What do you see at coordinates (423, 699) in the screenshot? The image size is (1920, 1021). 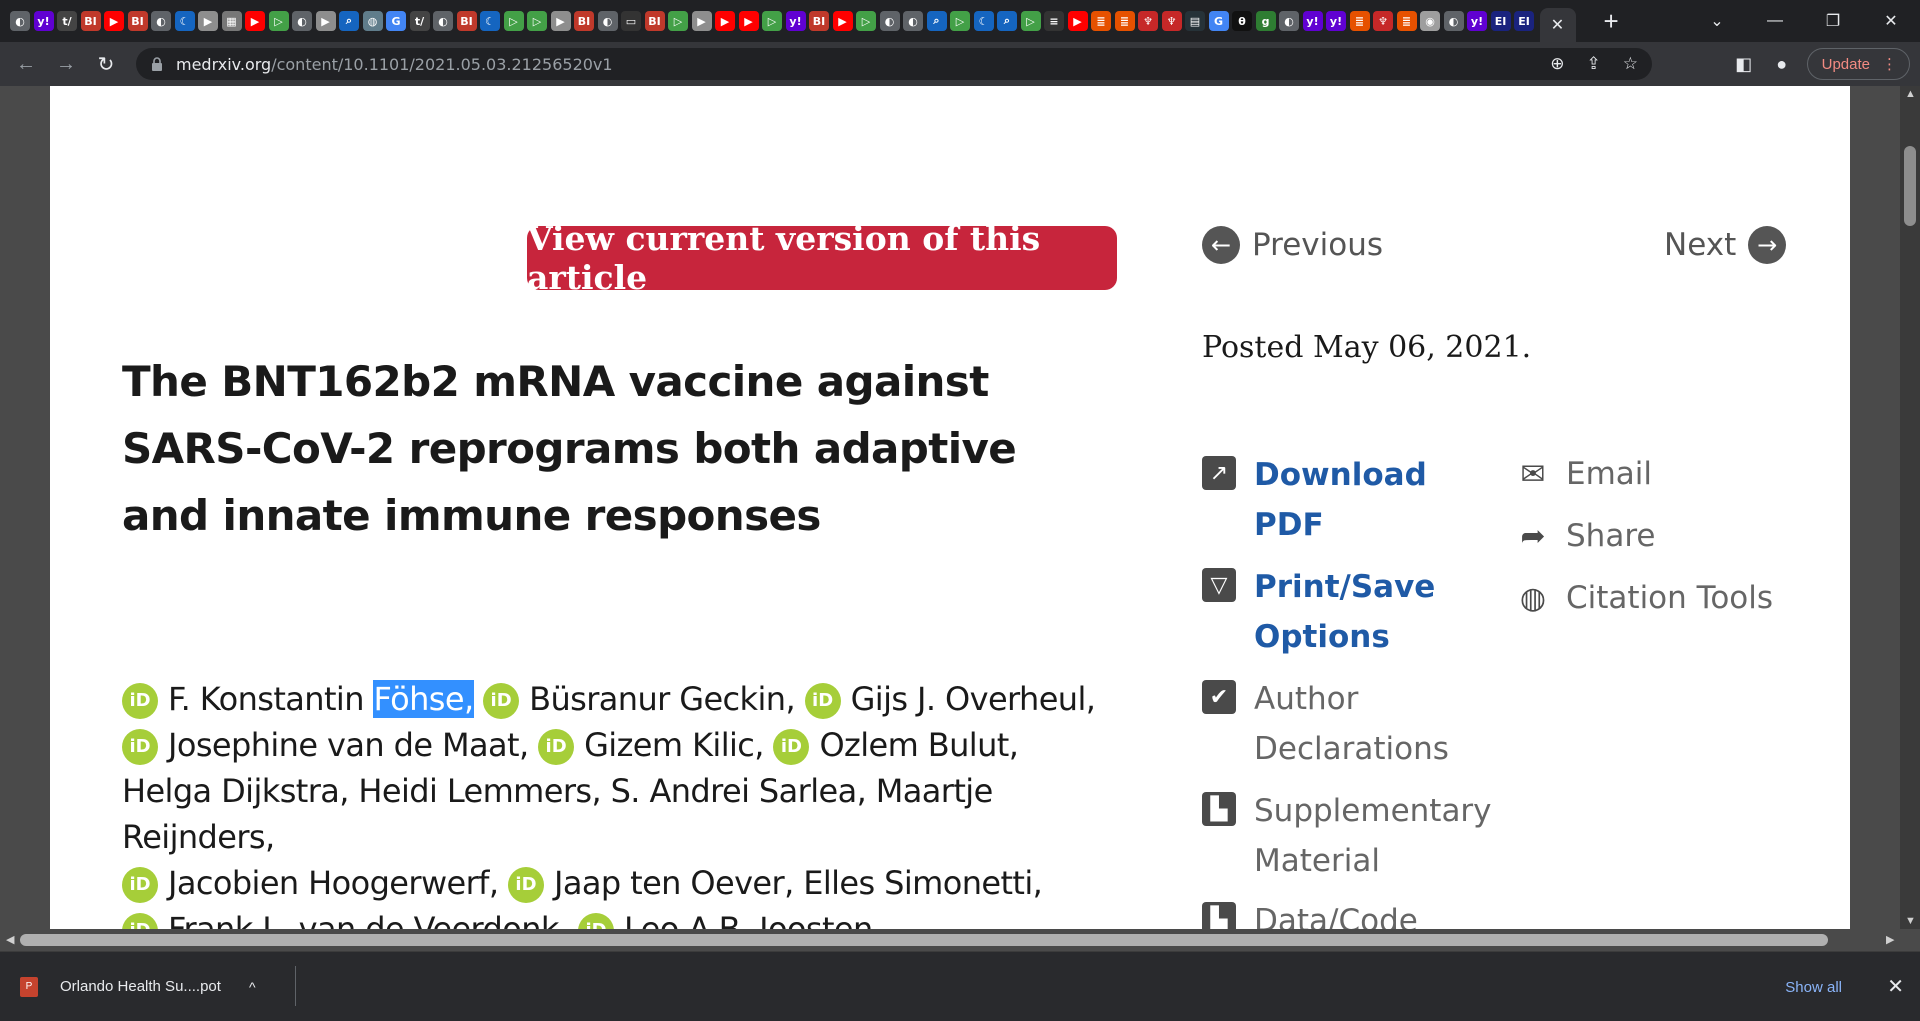 I see `selected-text: Föhse,` at bounding box center [423, 699].